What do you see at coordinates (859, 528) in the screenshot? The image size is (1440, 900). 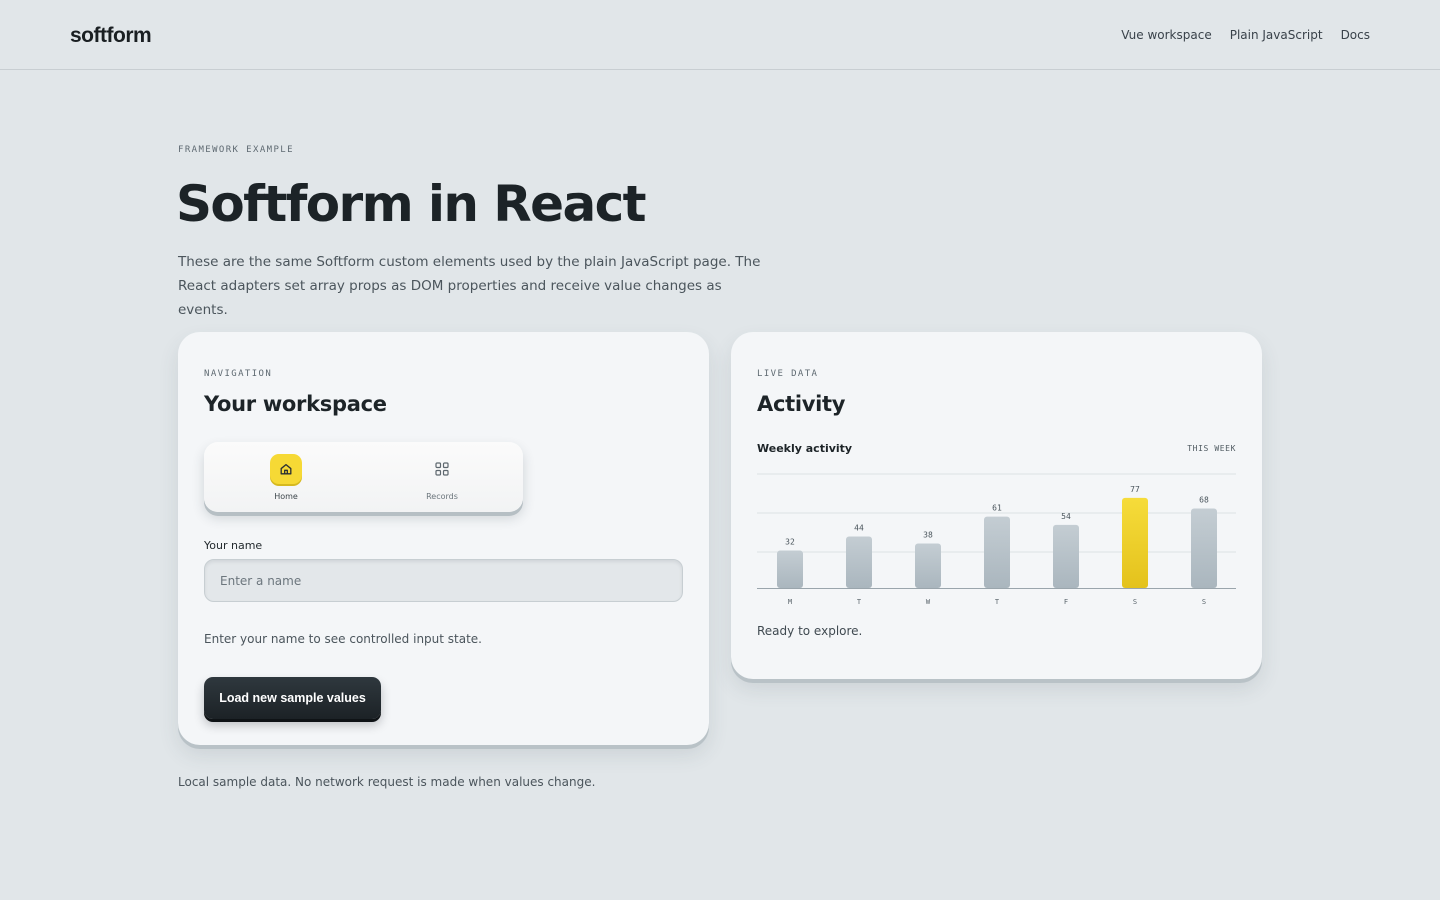 I see `chart-data-label: 44` at bounding box center [859, 528].